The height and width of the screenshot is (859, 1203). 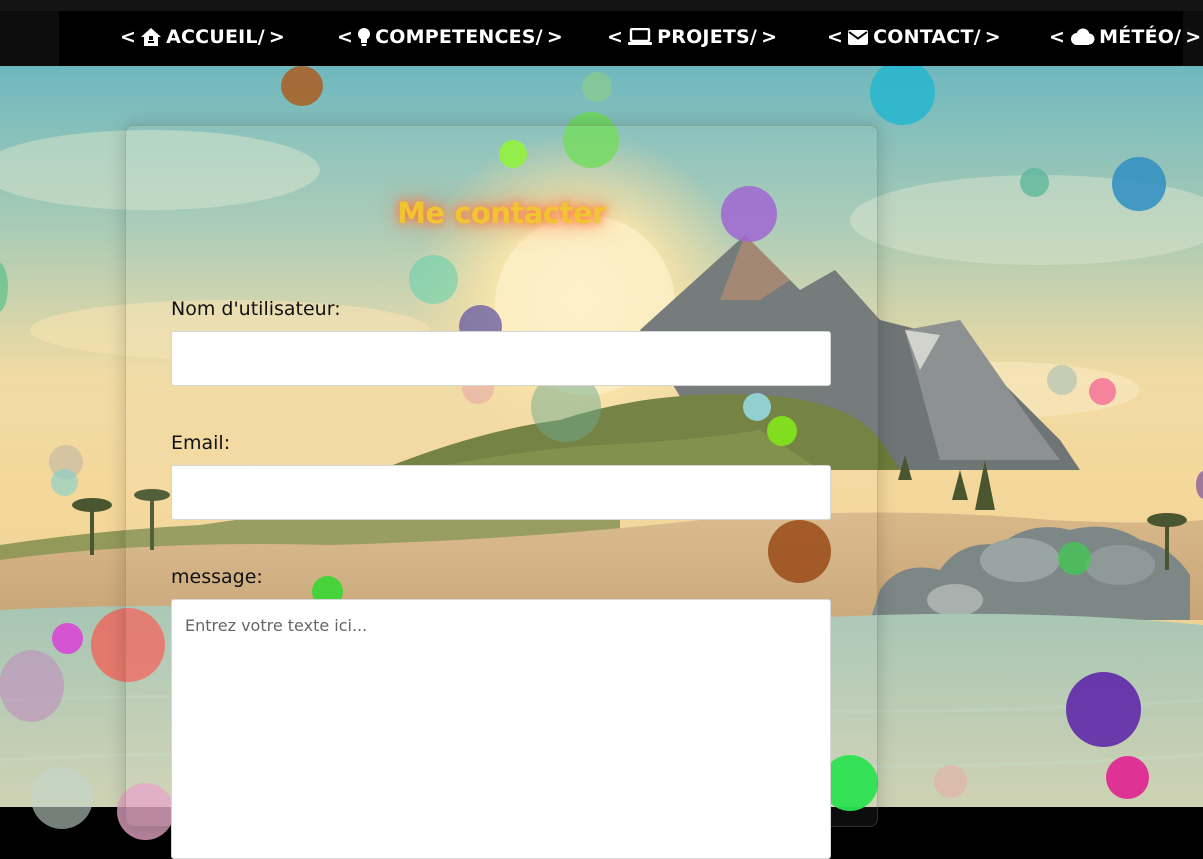 I want to click on nav-item-projets: < PROJETS/ >, so click(x=692, y=37).